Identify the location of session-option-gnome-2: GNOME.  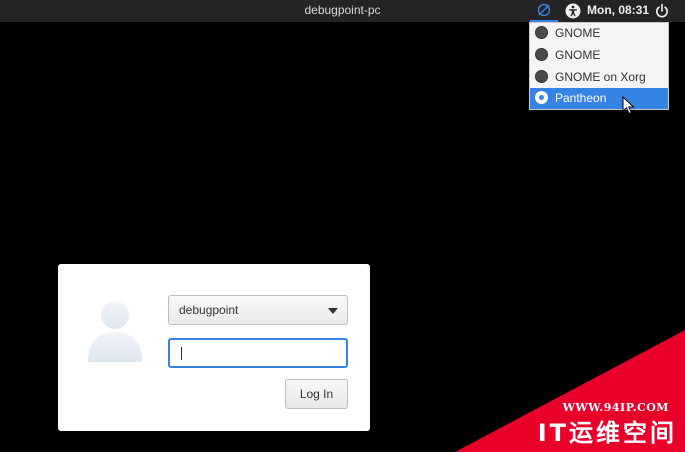
(599, 55).